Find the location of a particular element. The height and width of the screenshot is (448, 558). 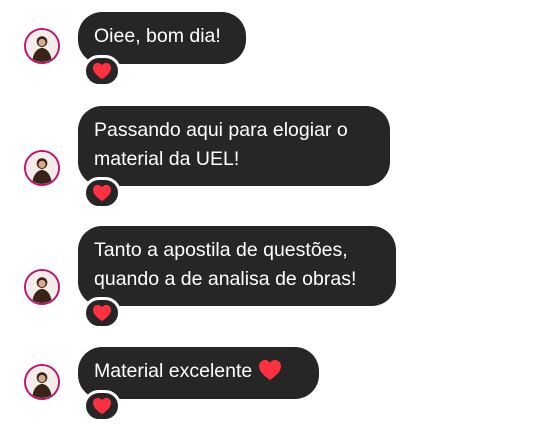

message-bubble: Material excelente is located at coordinates (198, 373).